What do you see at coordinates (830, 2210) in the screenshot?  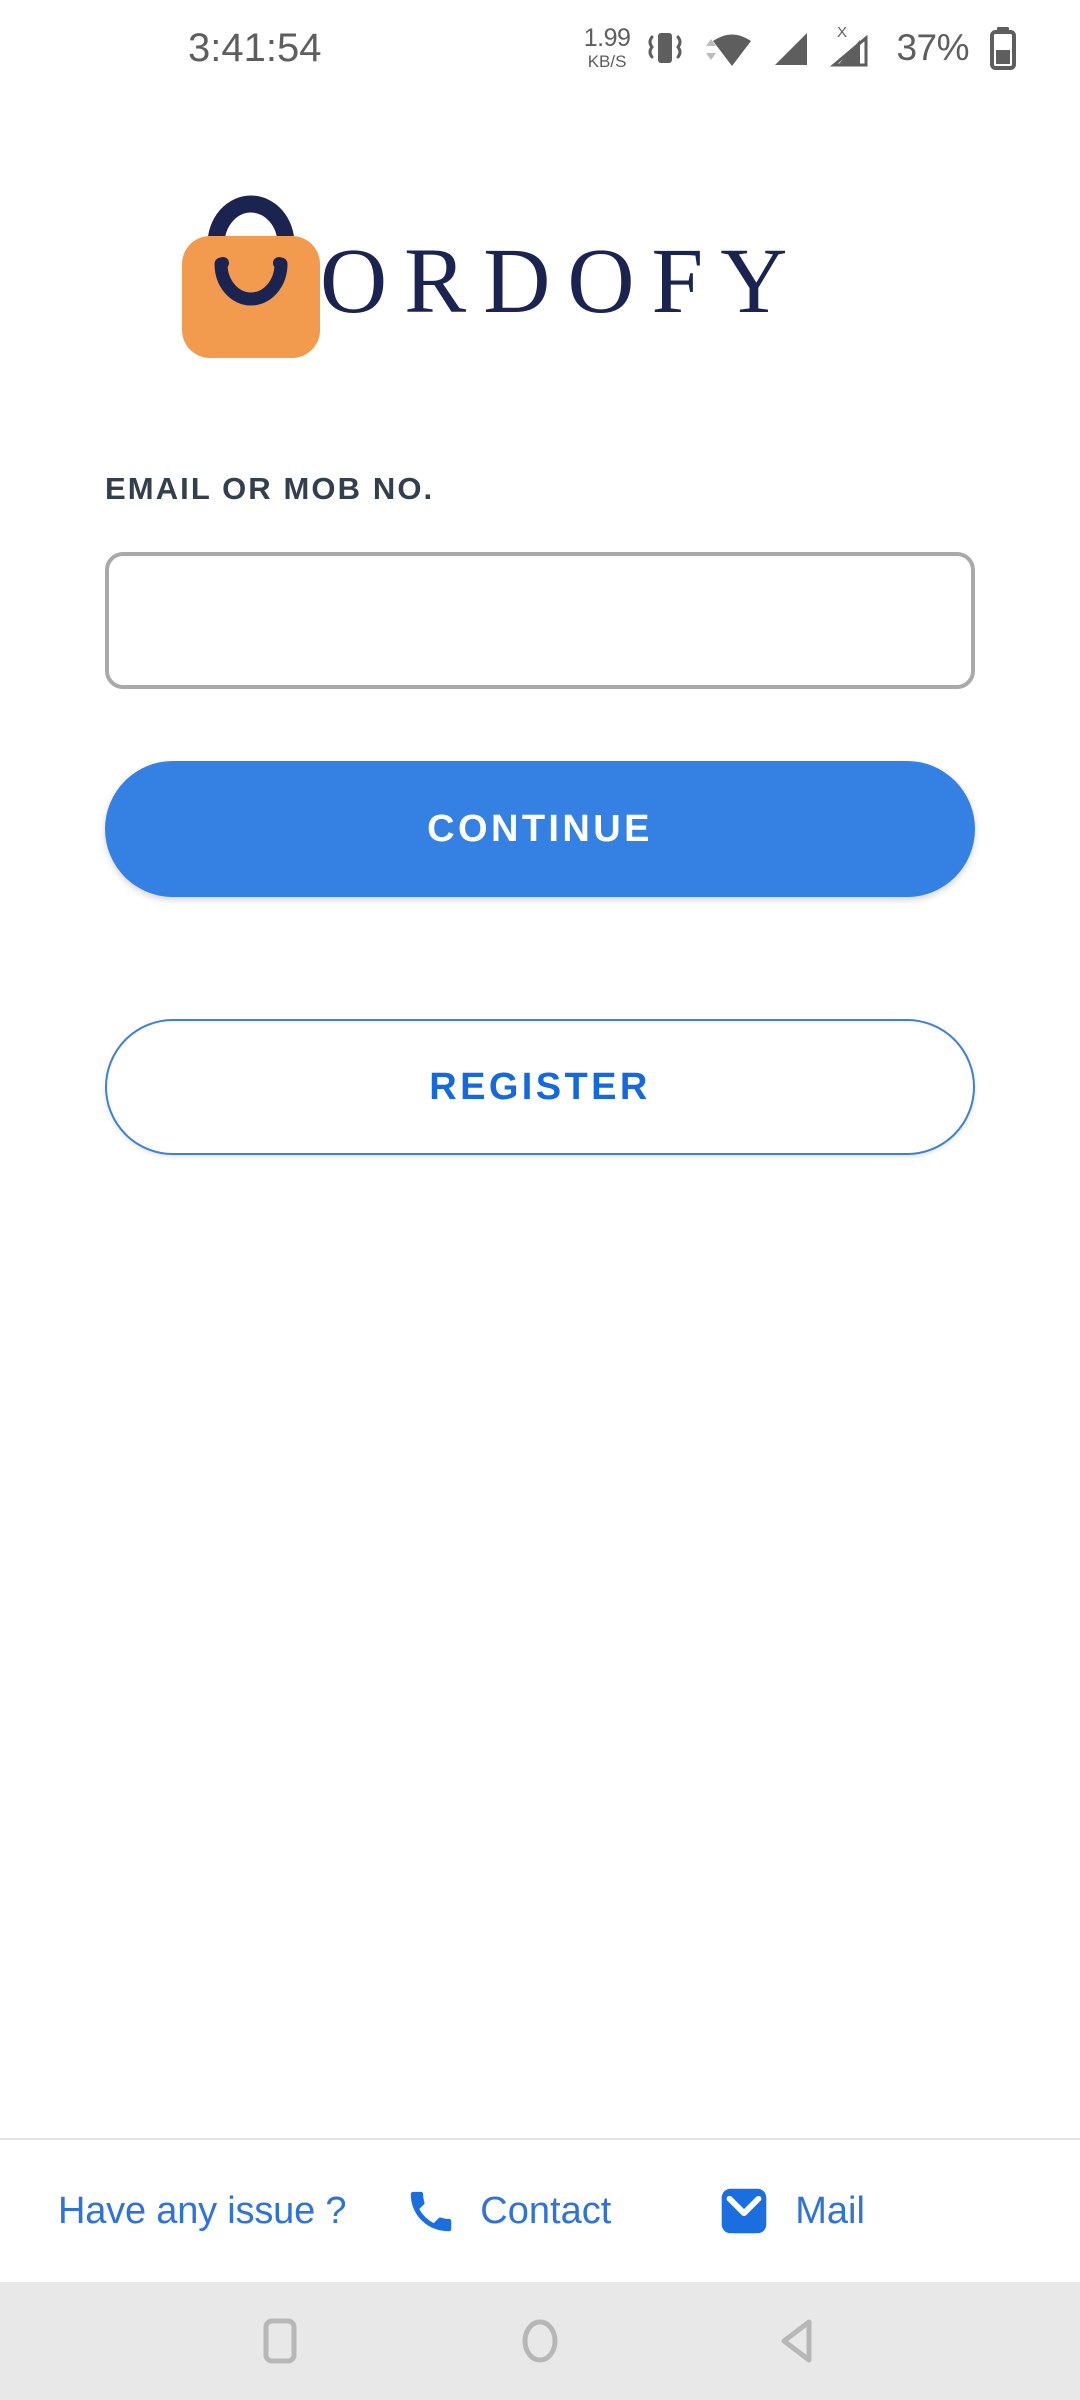 I see `mail-label: Mail` at bounding box center [830, 2210].